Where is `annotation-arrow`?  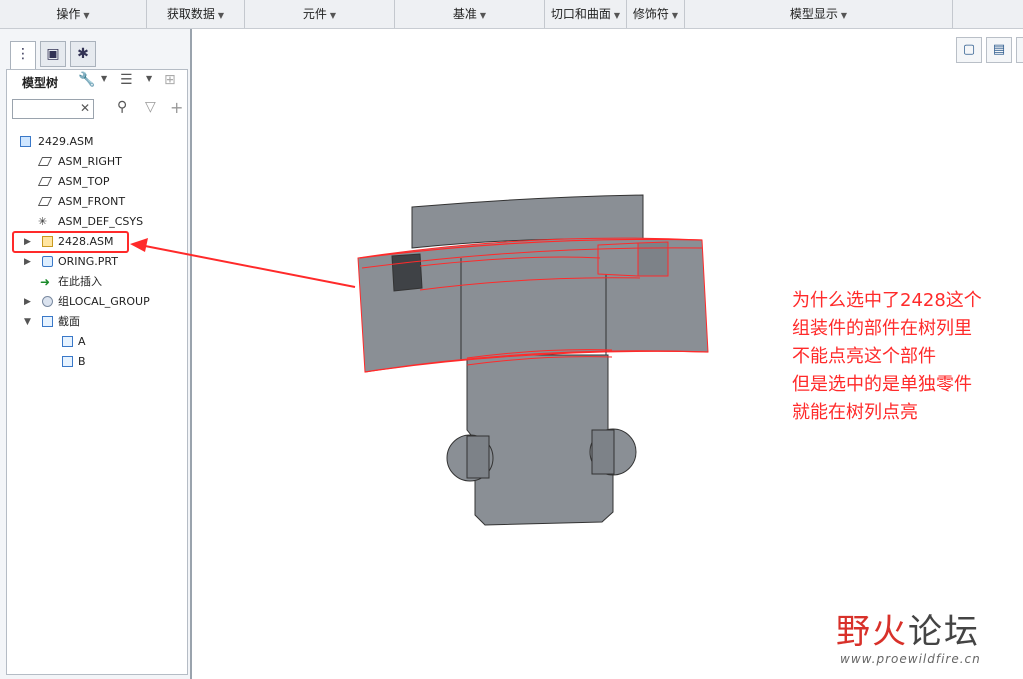 annotation-arrow is located at coordinates (247, 266).